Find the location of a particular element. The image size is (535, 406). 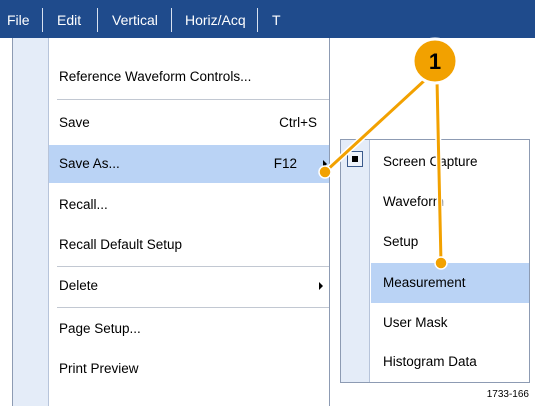

figure-id: 1733-166 is located at coordinates (507, 394).